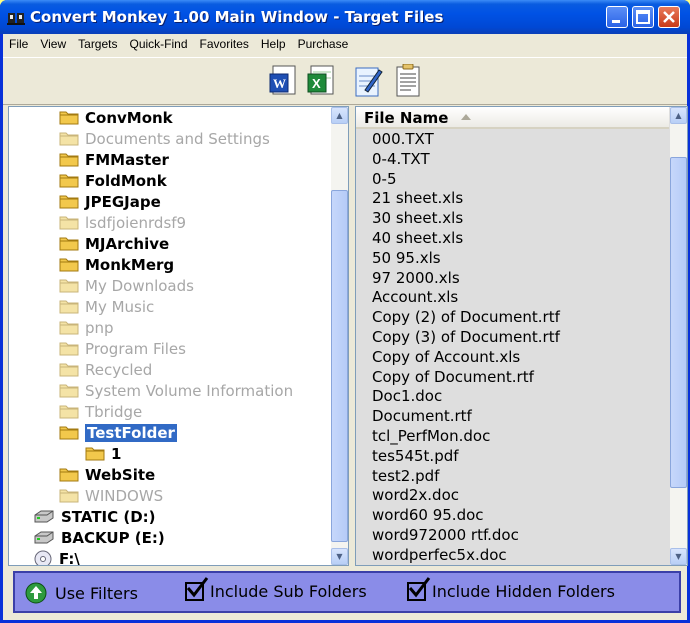  What do you see at coordinates (403, 139) in the screenshot?
I see `file-row: 000.TXT` at bounding box center [403, 139].